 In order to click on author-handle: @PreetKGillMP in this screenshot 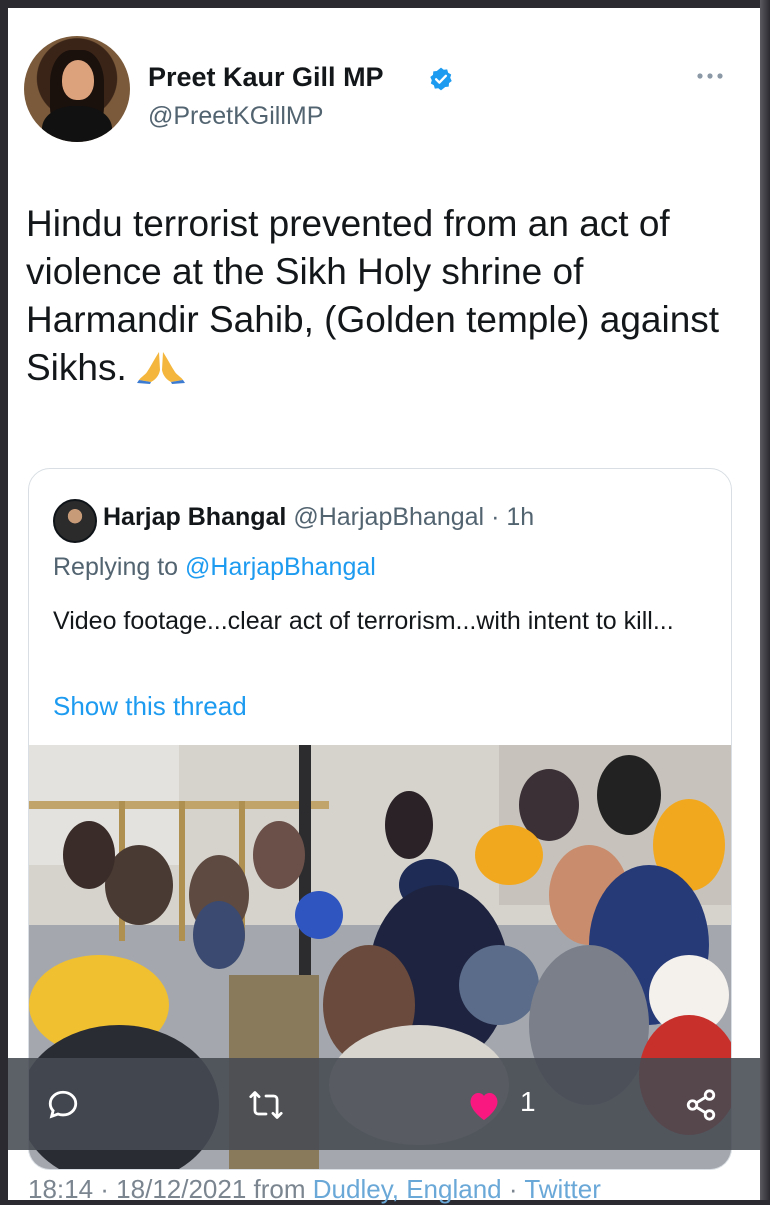, I will do `click(235, 116)`.